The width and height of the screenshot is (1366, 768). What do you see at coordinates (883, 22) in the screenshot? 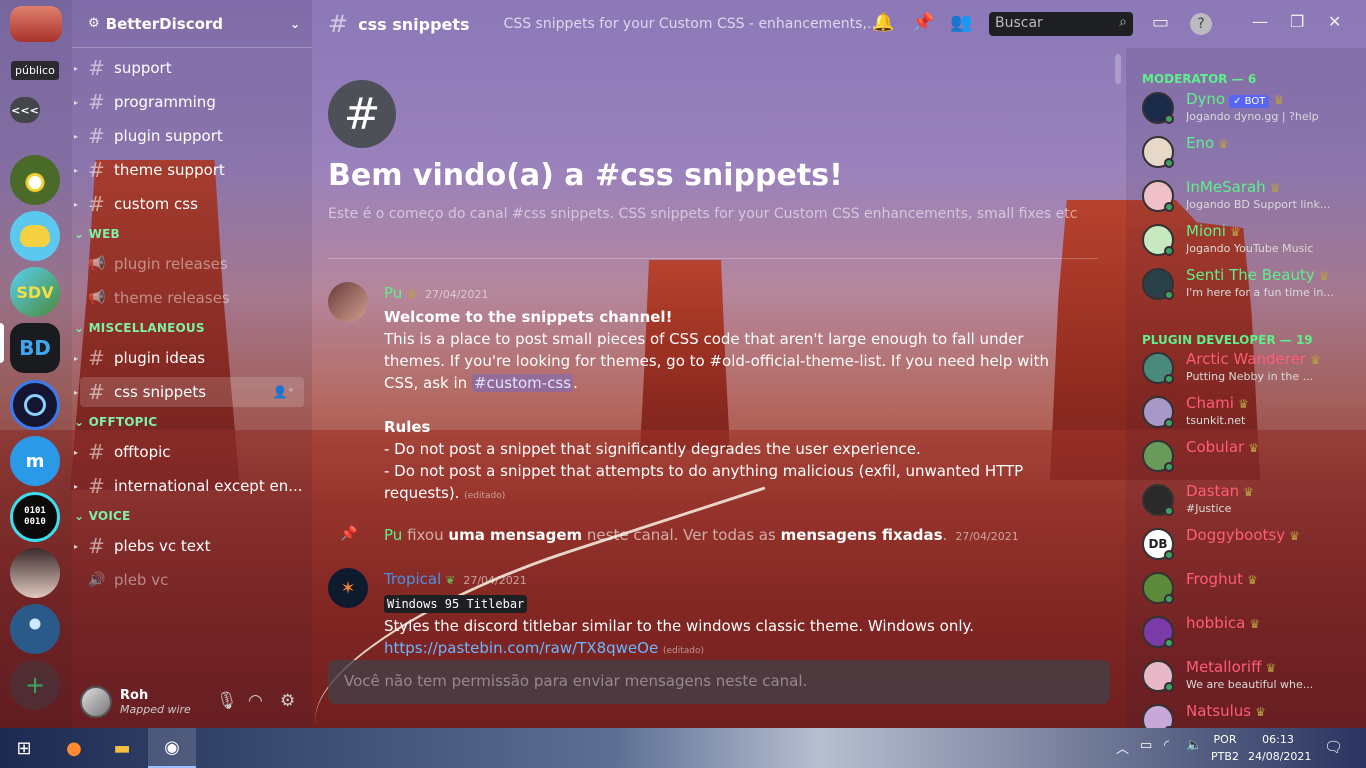
I see `bell-icon: 🔔` at bounding box center [883, 22].